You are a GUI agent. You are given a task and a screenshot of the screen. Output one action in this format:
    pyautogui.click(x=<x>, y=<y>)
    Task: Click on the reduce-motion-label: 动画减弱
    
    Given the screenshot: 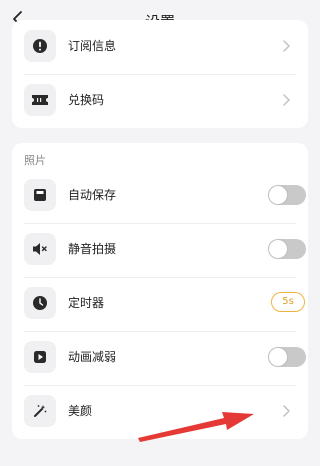 What is the action you would take?
    pyautogui.click(x=92, y=357)
    